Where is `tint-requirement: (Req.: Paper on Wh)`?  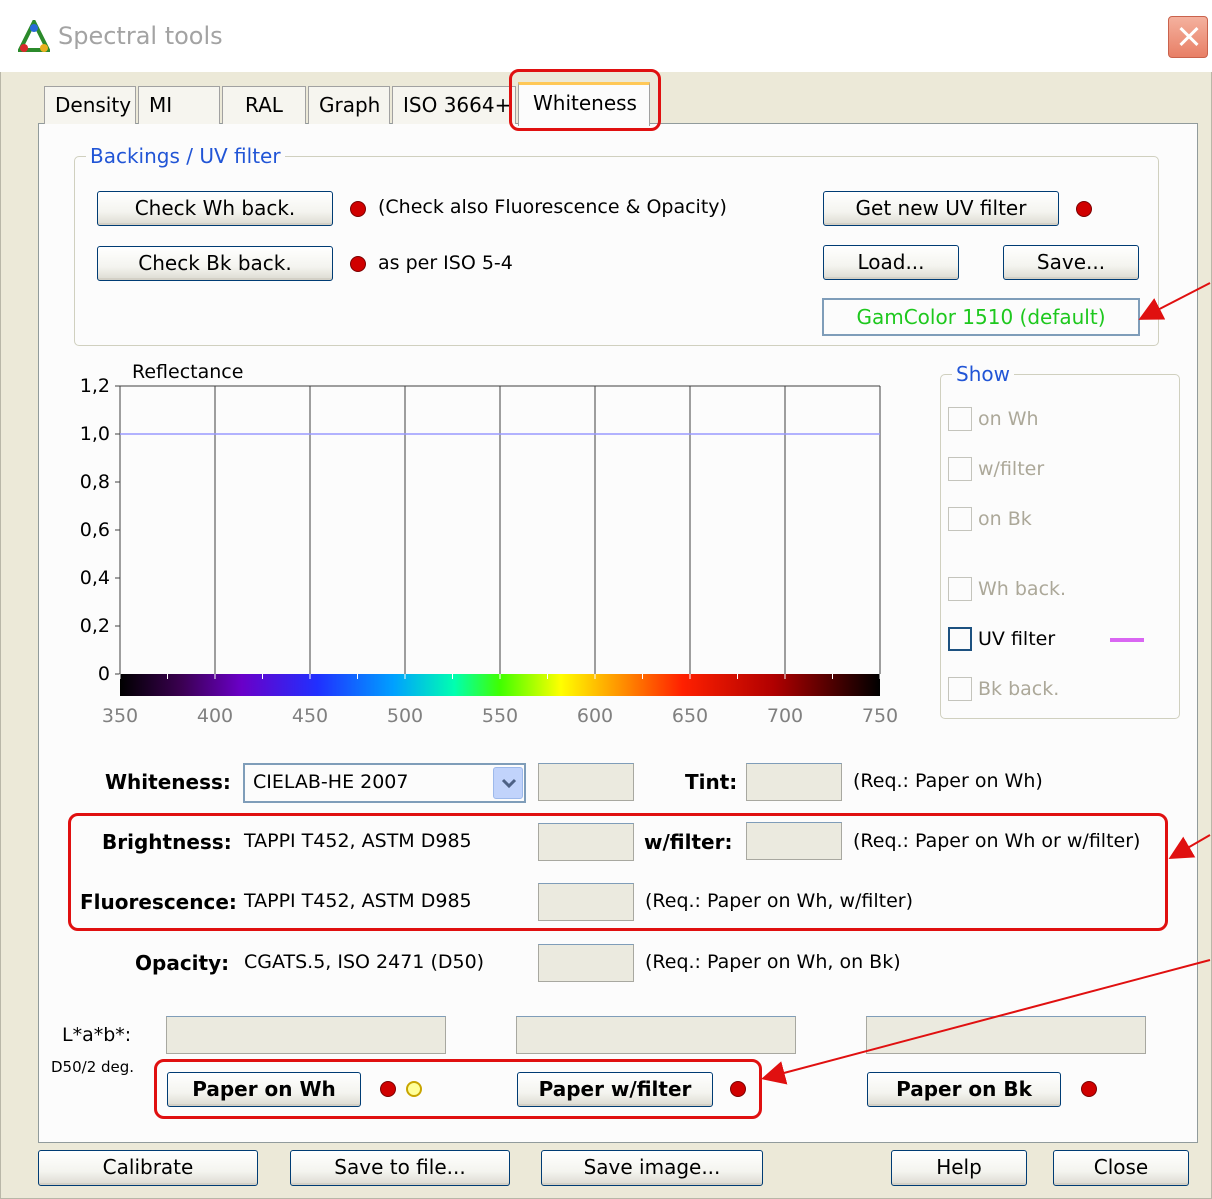 tint-requirement: (Req.: Paper on Wh) is located at coordinates (948, 781).